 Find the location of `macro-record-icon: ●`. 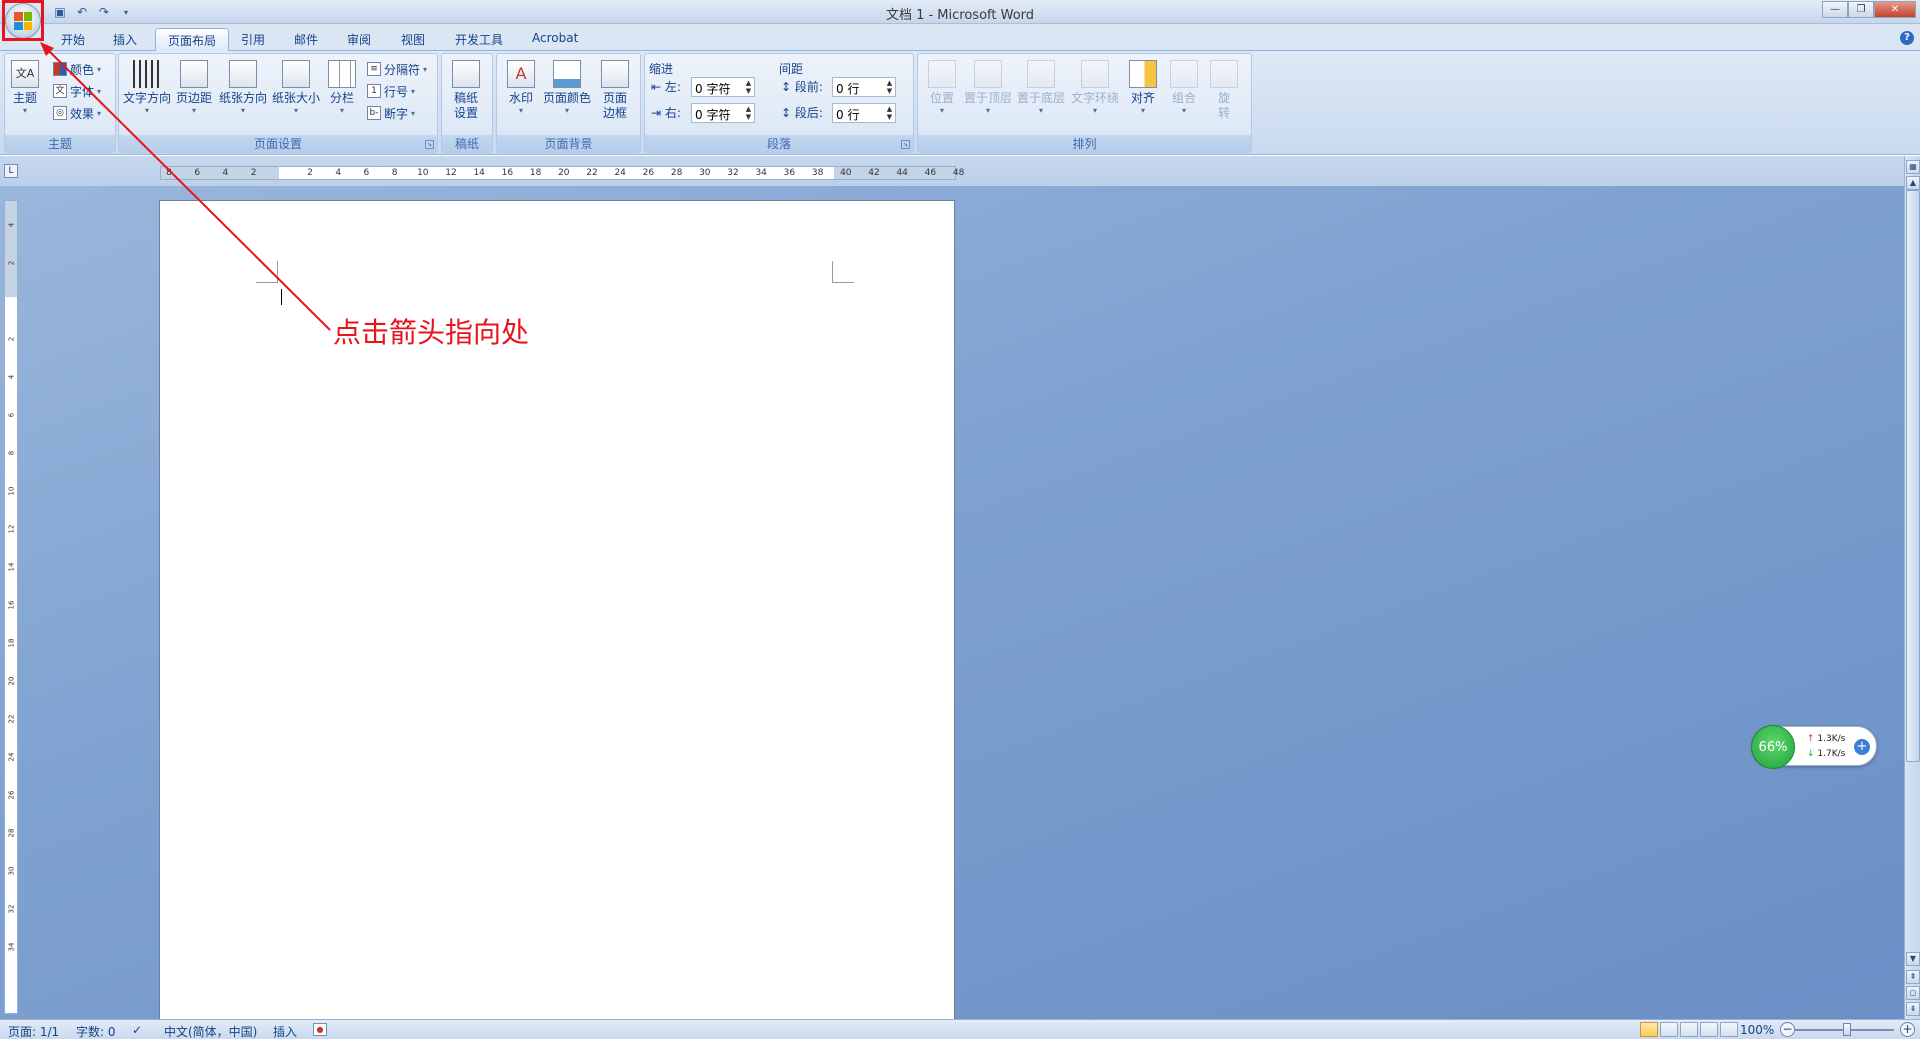

macro-record-icon: ● is located at coordinates (320, 1029).